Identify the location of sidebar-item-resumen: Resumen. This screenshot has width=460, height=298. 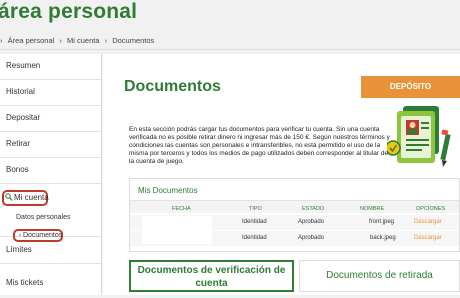
(50, 67).